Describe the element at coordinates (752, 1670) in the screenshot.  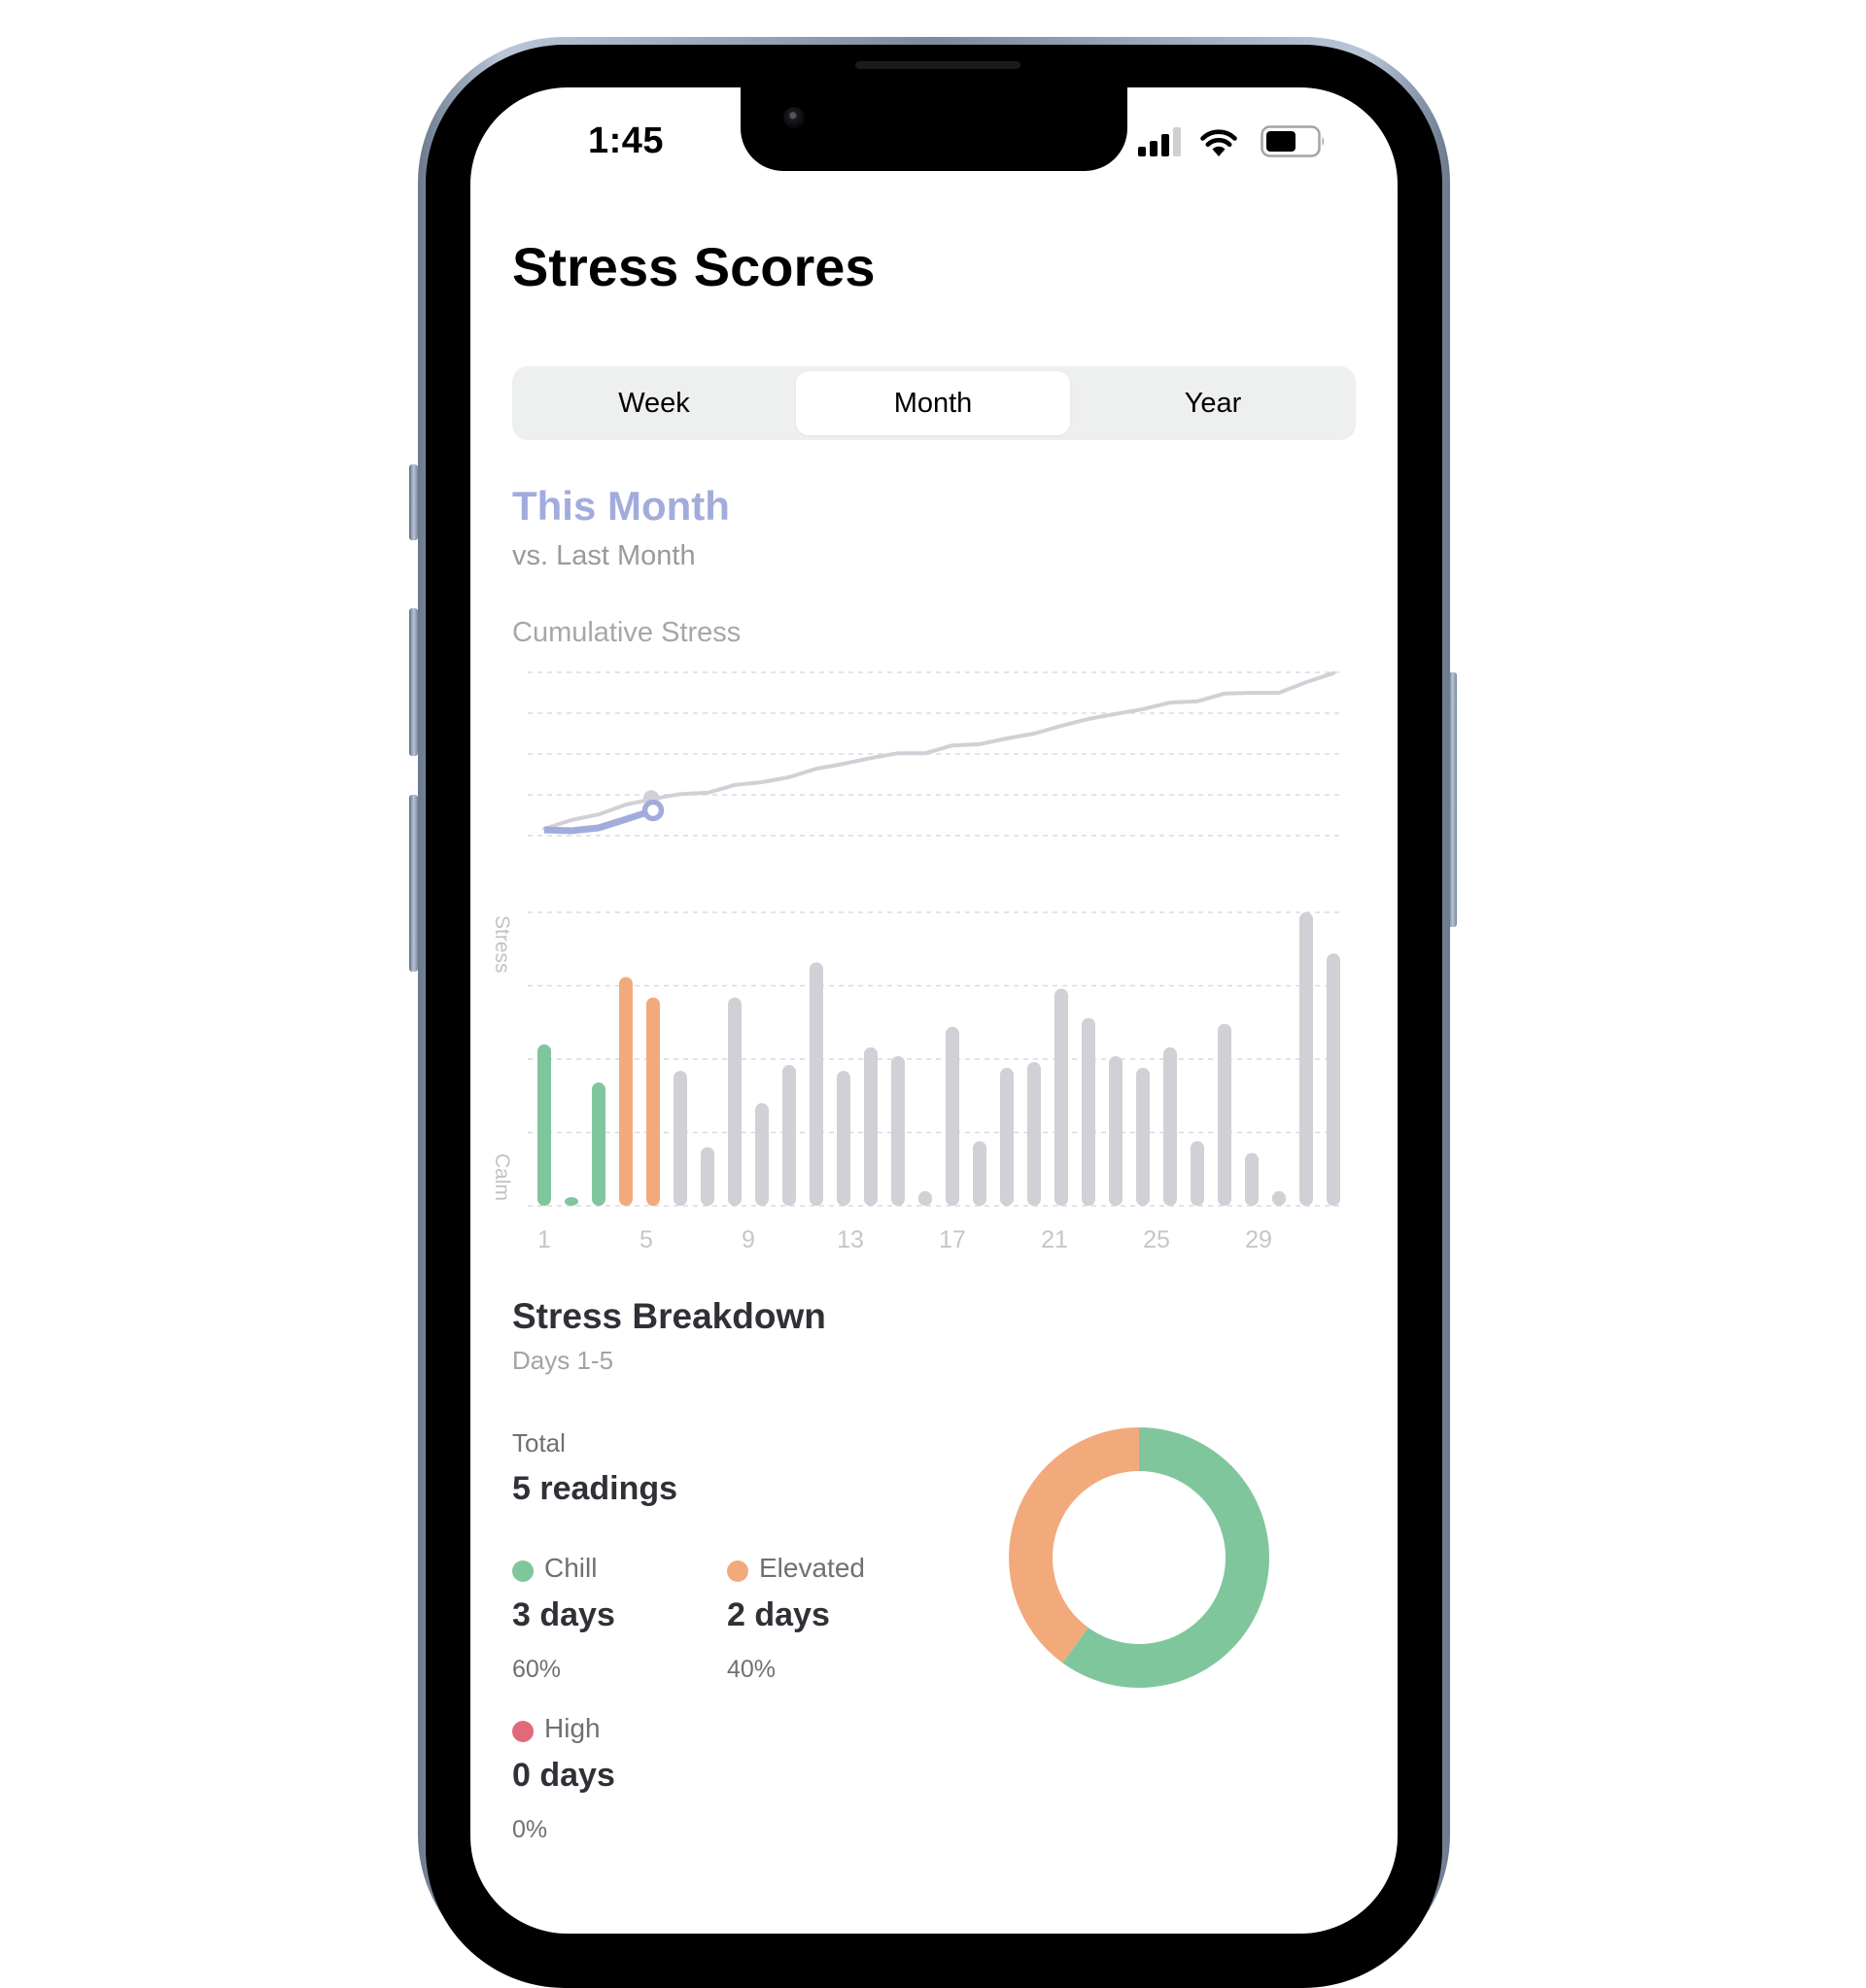
I see `category-percent: 40%` at that location.